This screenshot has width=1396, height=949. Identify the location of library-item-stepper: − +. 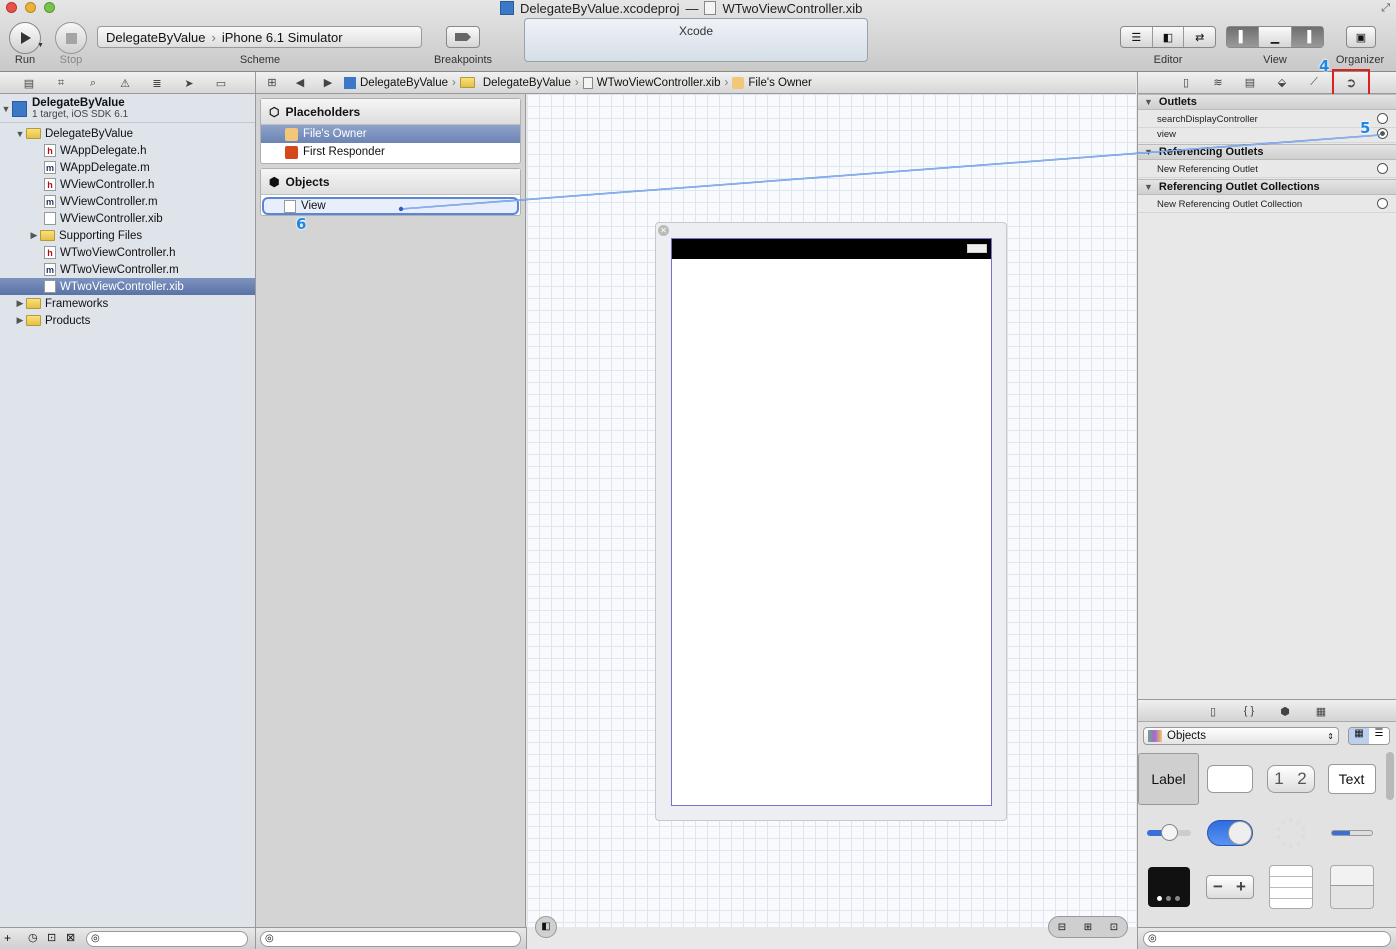
(1229, 887).